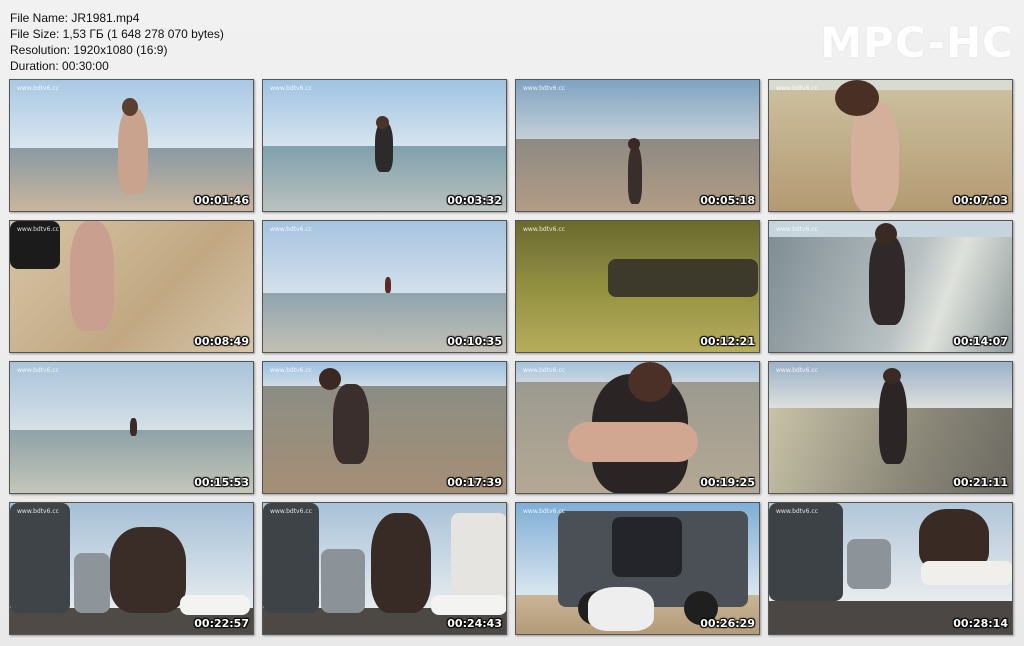 The image size is (1024, 646). I want to click on thumbnail: www.bdtv6.cc 00:19:25, so click(637, 427).